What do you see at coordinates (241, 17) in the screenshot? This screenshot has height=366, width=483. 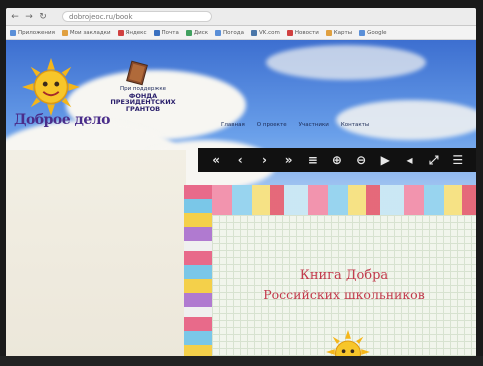 I see `browser-toolbar: ← → ↻ dobrojeoc.ru/book` at bounding box center [241, 17].